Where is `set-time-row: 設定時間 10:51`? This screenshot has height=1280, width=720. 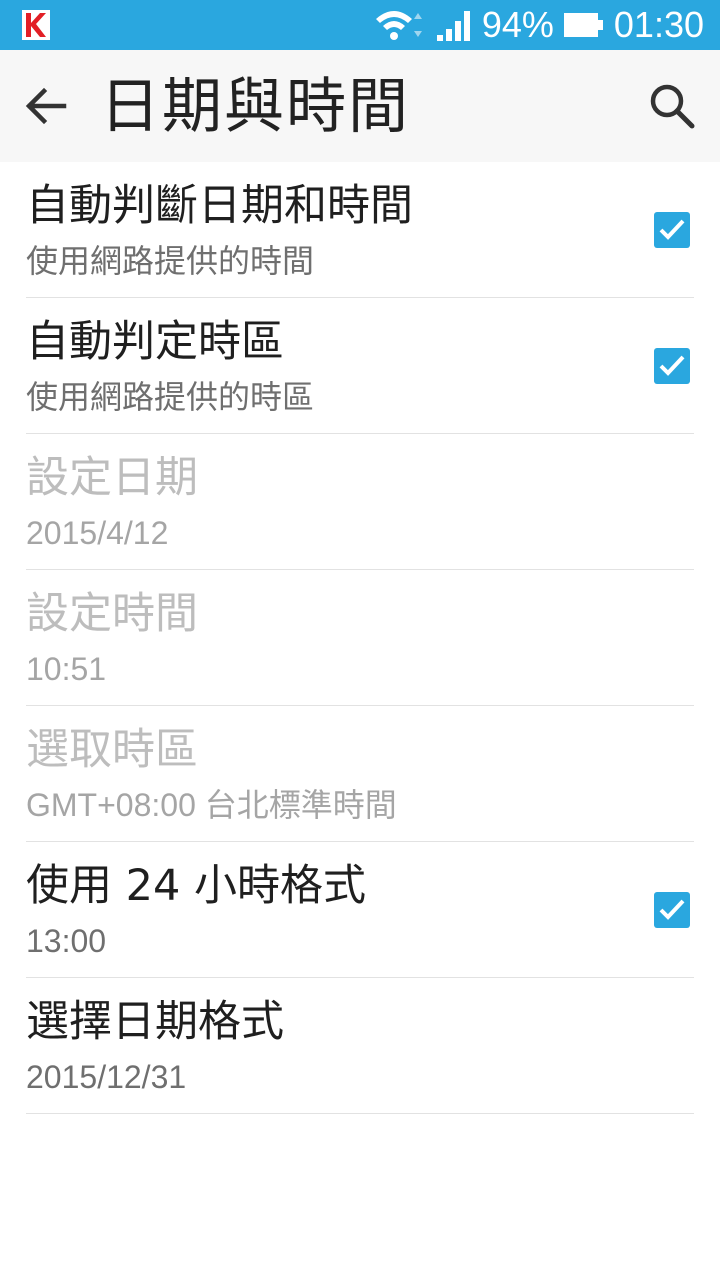 set-time-row: 設定時間 10:51 is located at coordinates (360, 638).